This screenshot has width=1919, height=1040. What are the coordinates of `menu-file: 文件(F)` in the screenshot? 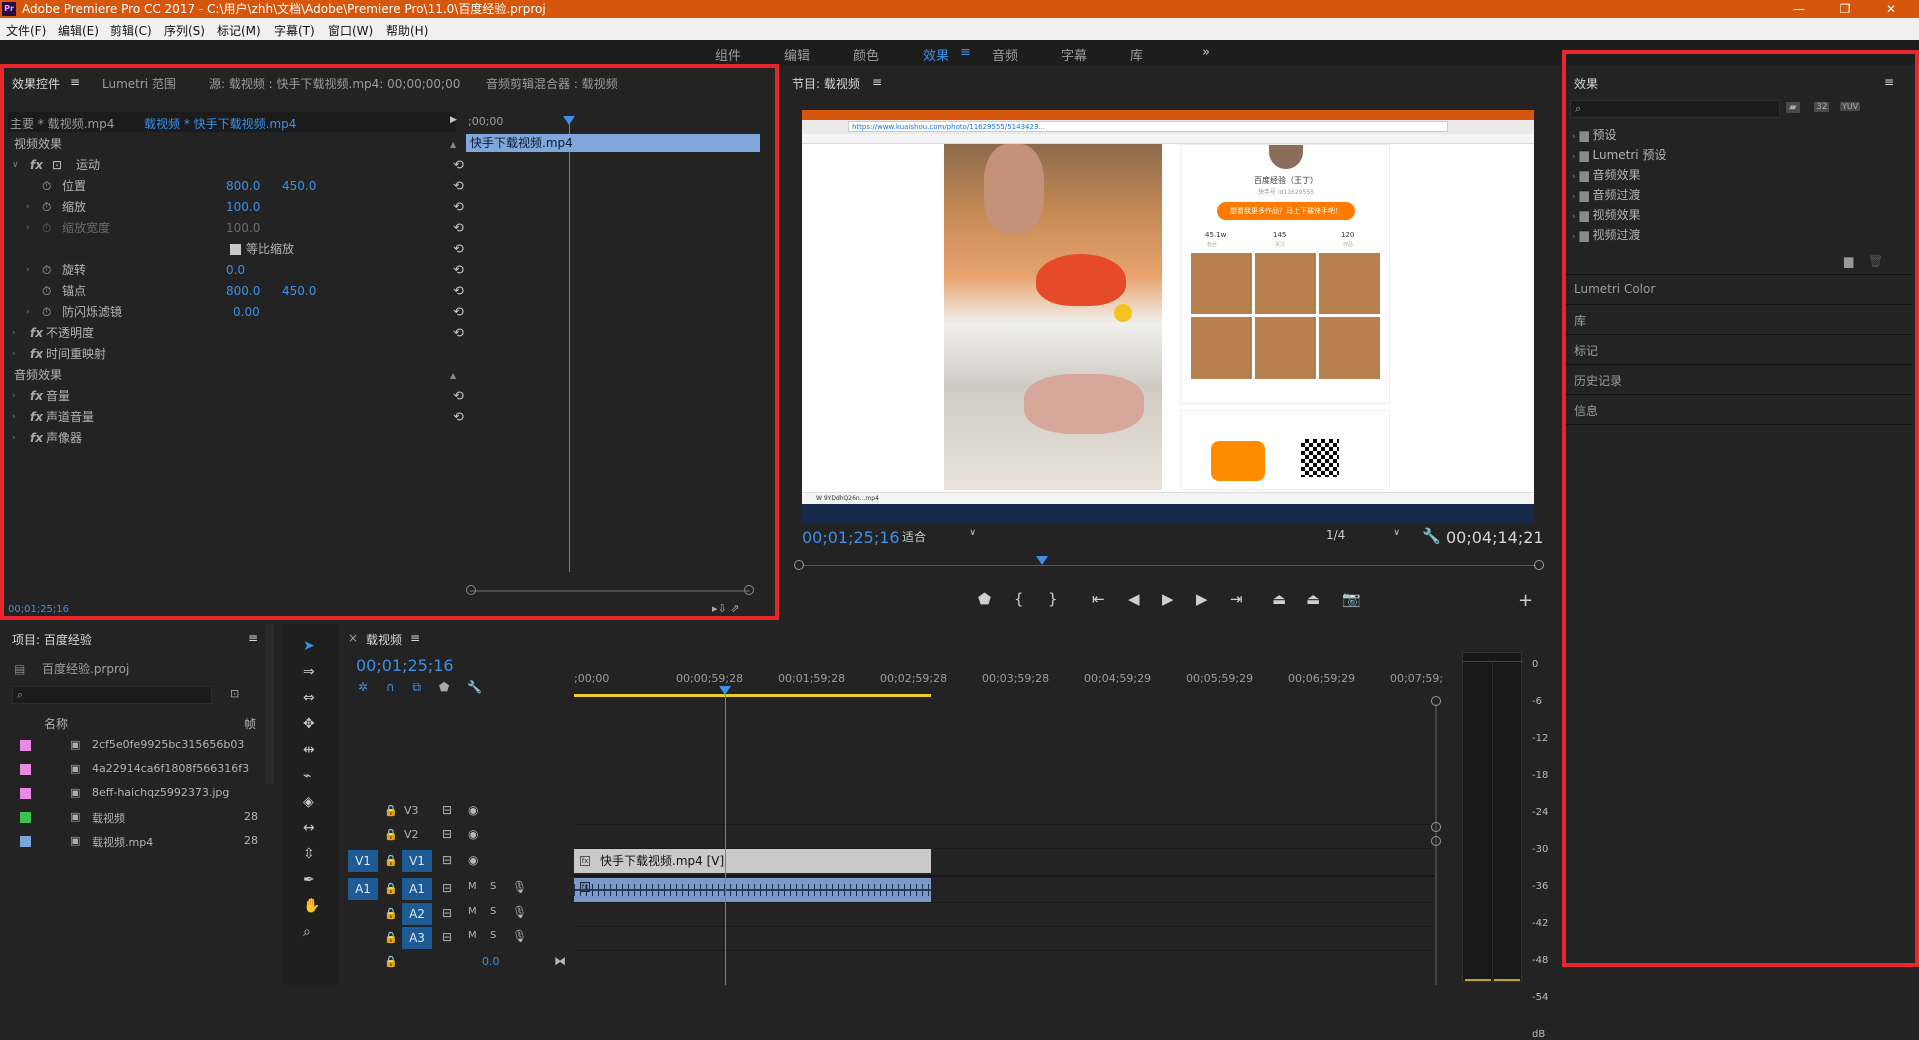 It's located at (26, 30).